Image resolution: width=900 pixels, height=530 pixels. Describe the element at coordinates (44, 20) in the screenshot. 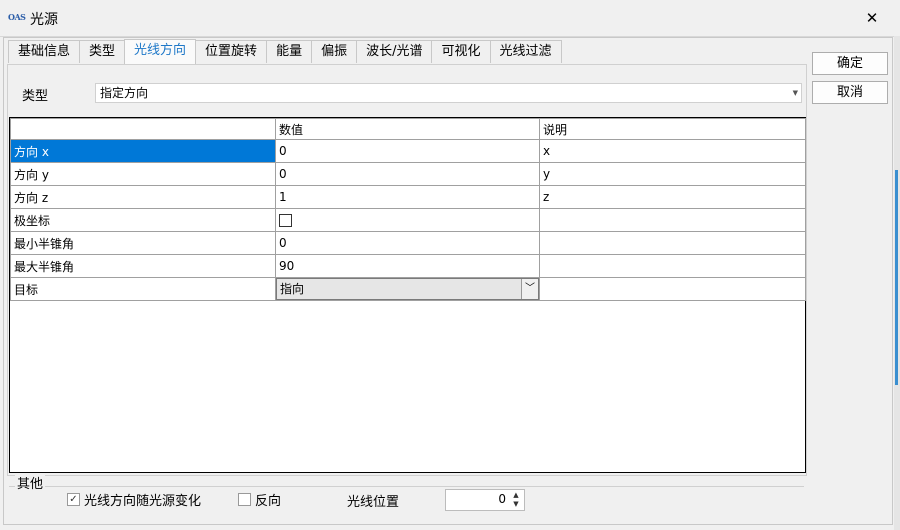

I see `window-title: 光源` at that location.